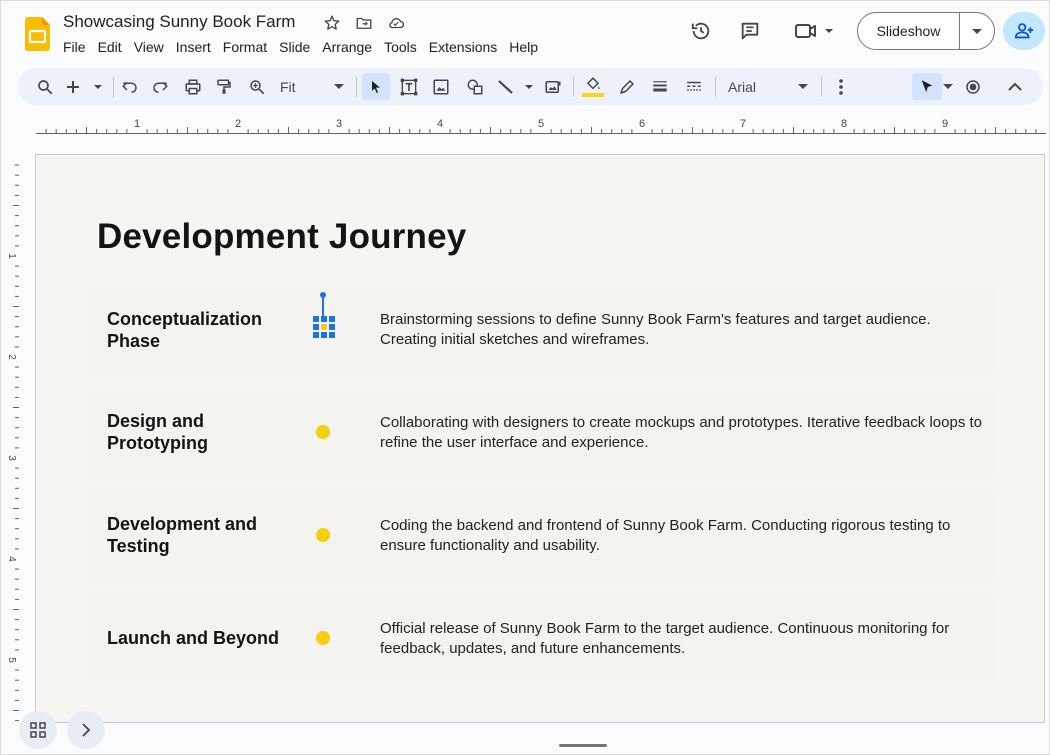 The width and height of the screenshot is (1050, 755). What do you see at coordinates (288, 86) in the screenshot?
I see `zoom-value: Fit` at bounding box center [288, 86].